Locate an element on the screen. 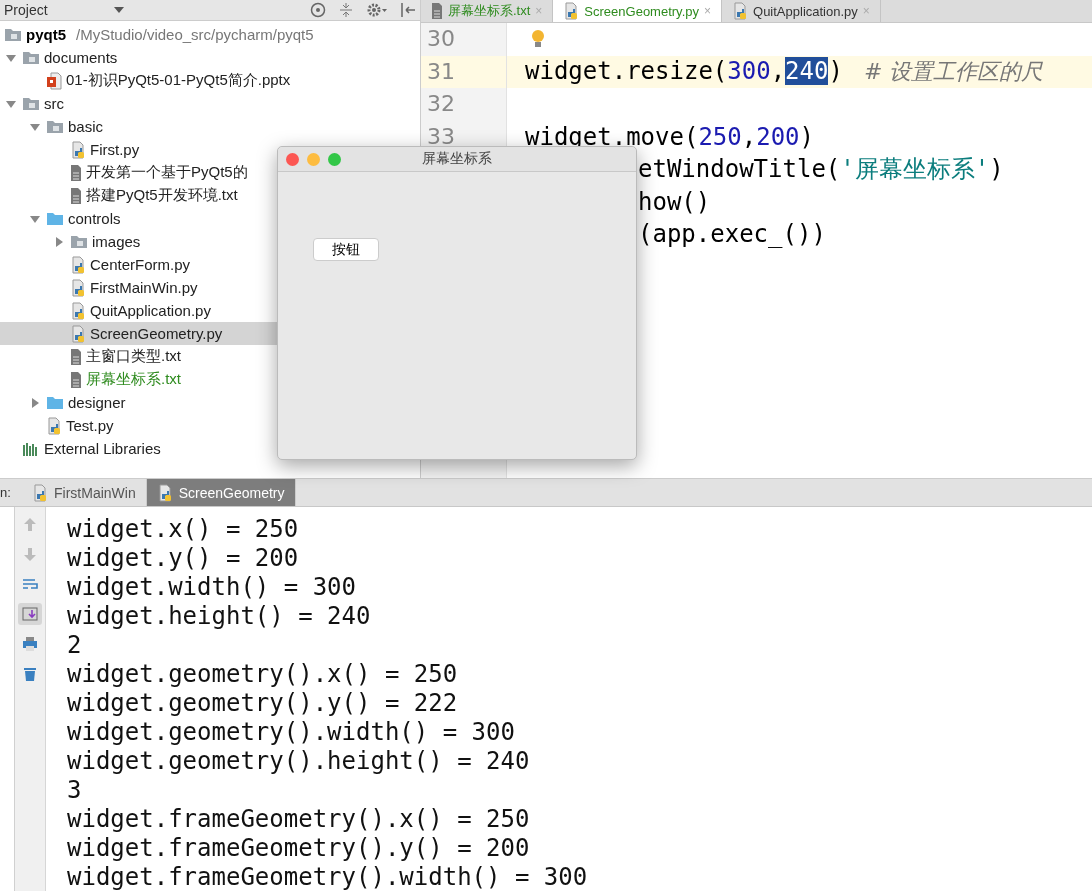 Image resolution: width=1092 pixels, height=896 pixels. toolbar-button is located at coordinates (30, 614).